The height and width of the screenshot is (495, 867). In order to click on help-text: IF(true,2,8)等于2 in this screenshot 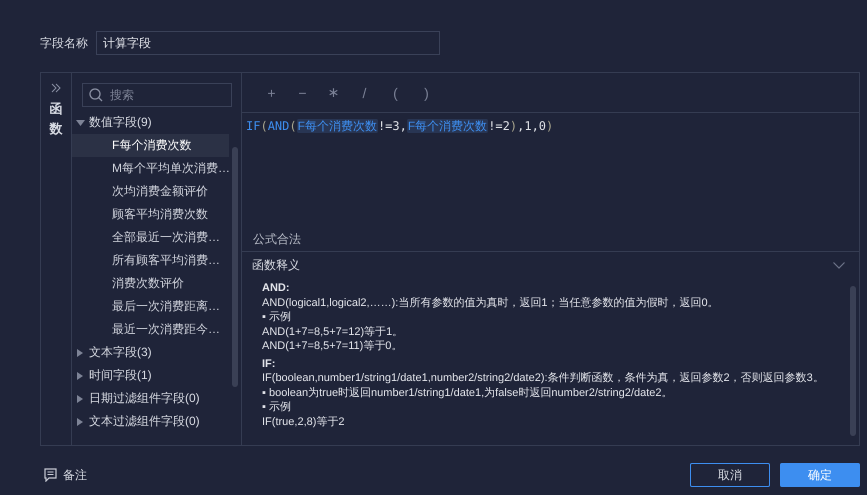, I will do `click(304, 421)`.